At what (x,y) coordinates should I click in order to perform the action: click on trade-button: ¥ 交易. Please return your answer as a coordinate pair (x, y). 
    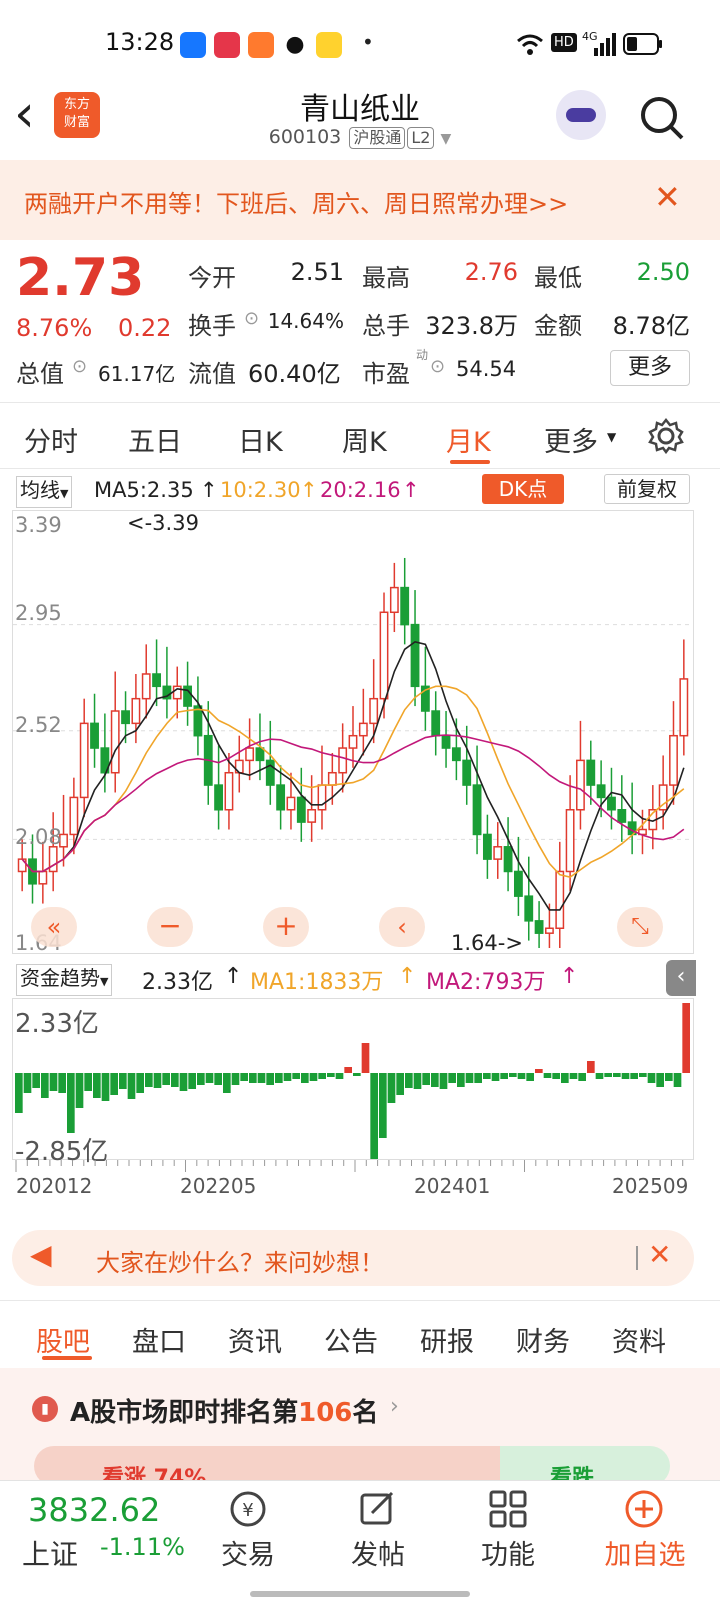
    Looking at the image, I should click on (248, 1541).